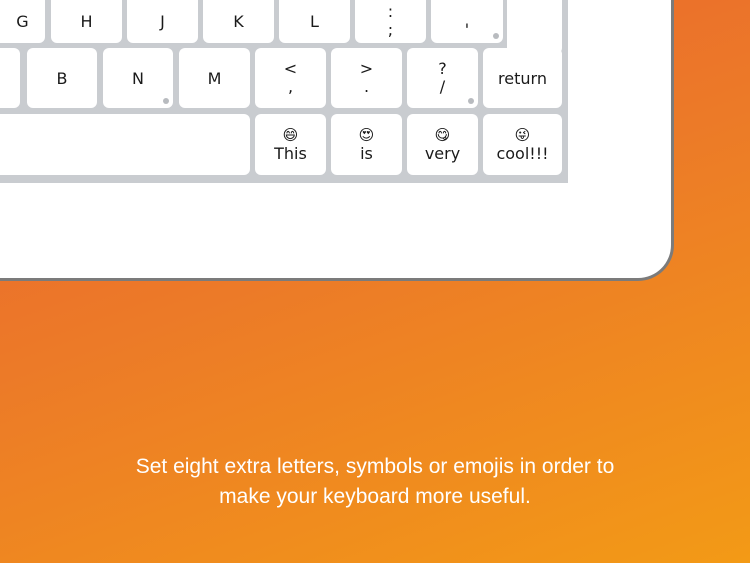 This screenshot has height=563, width=750. I want to click on key-g: G, so click(22, 21).